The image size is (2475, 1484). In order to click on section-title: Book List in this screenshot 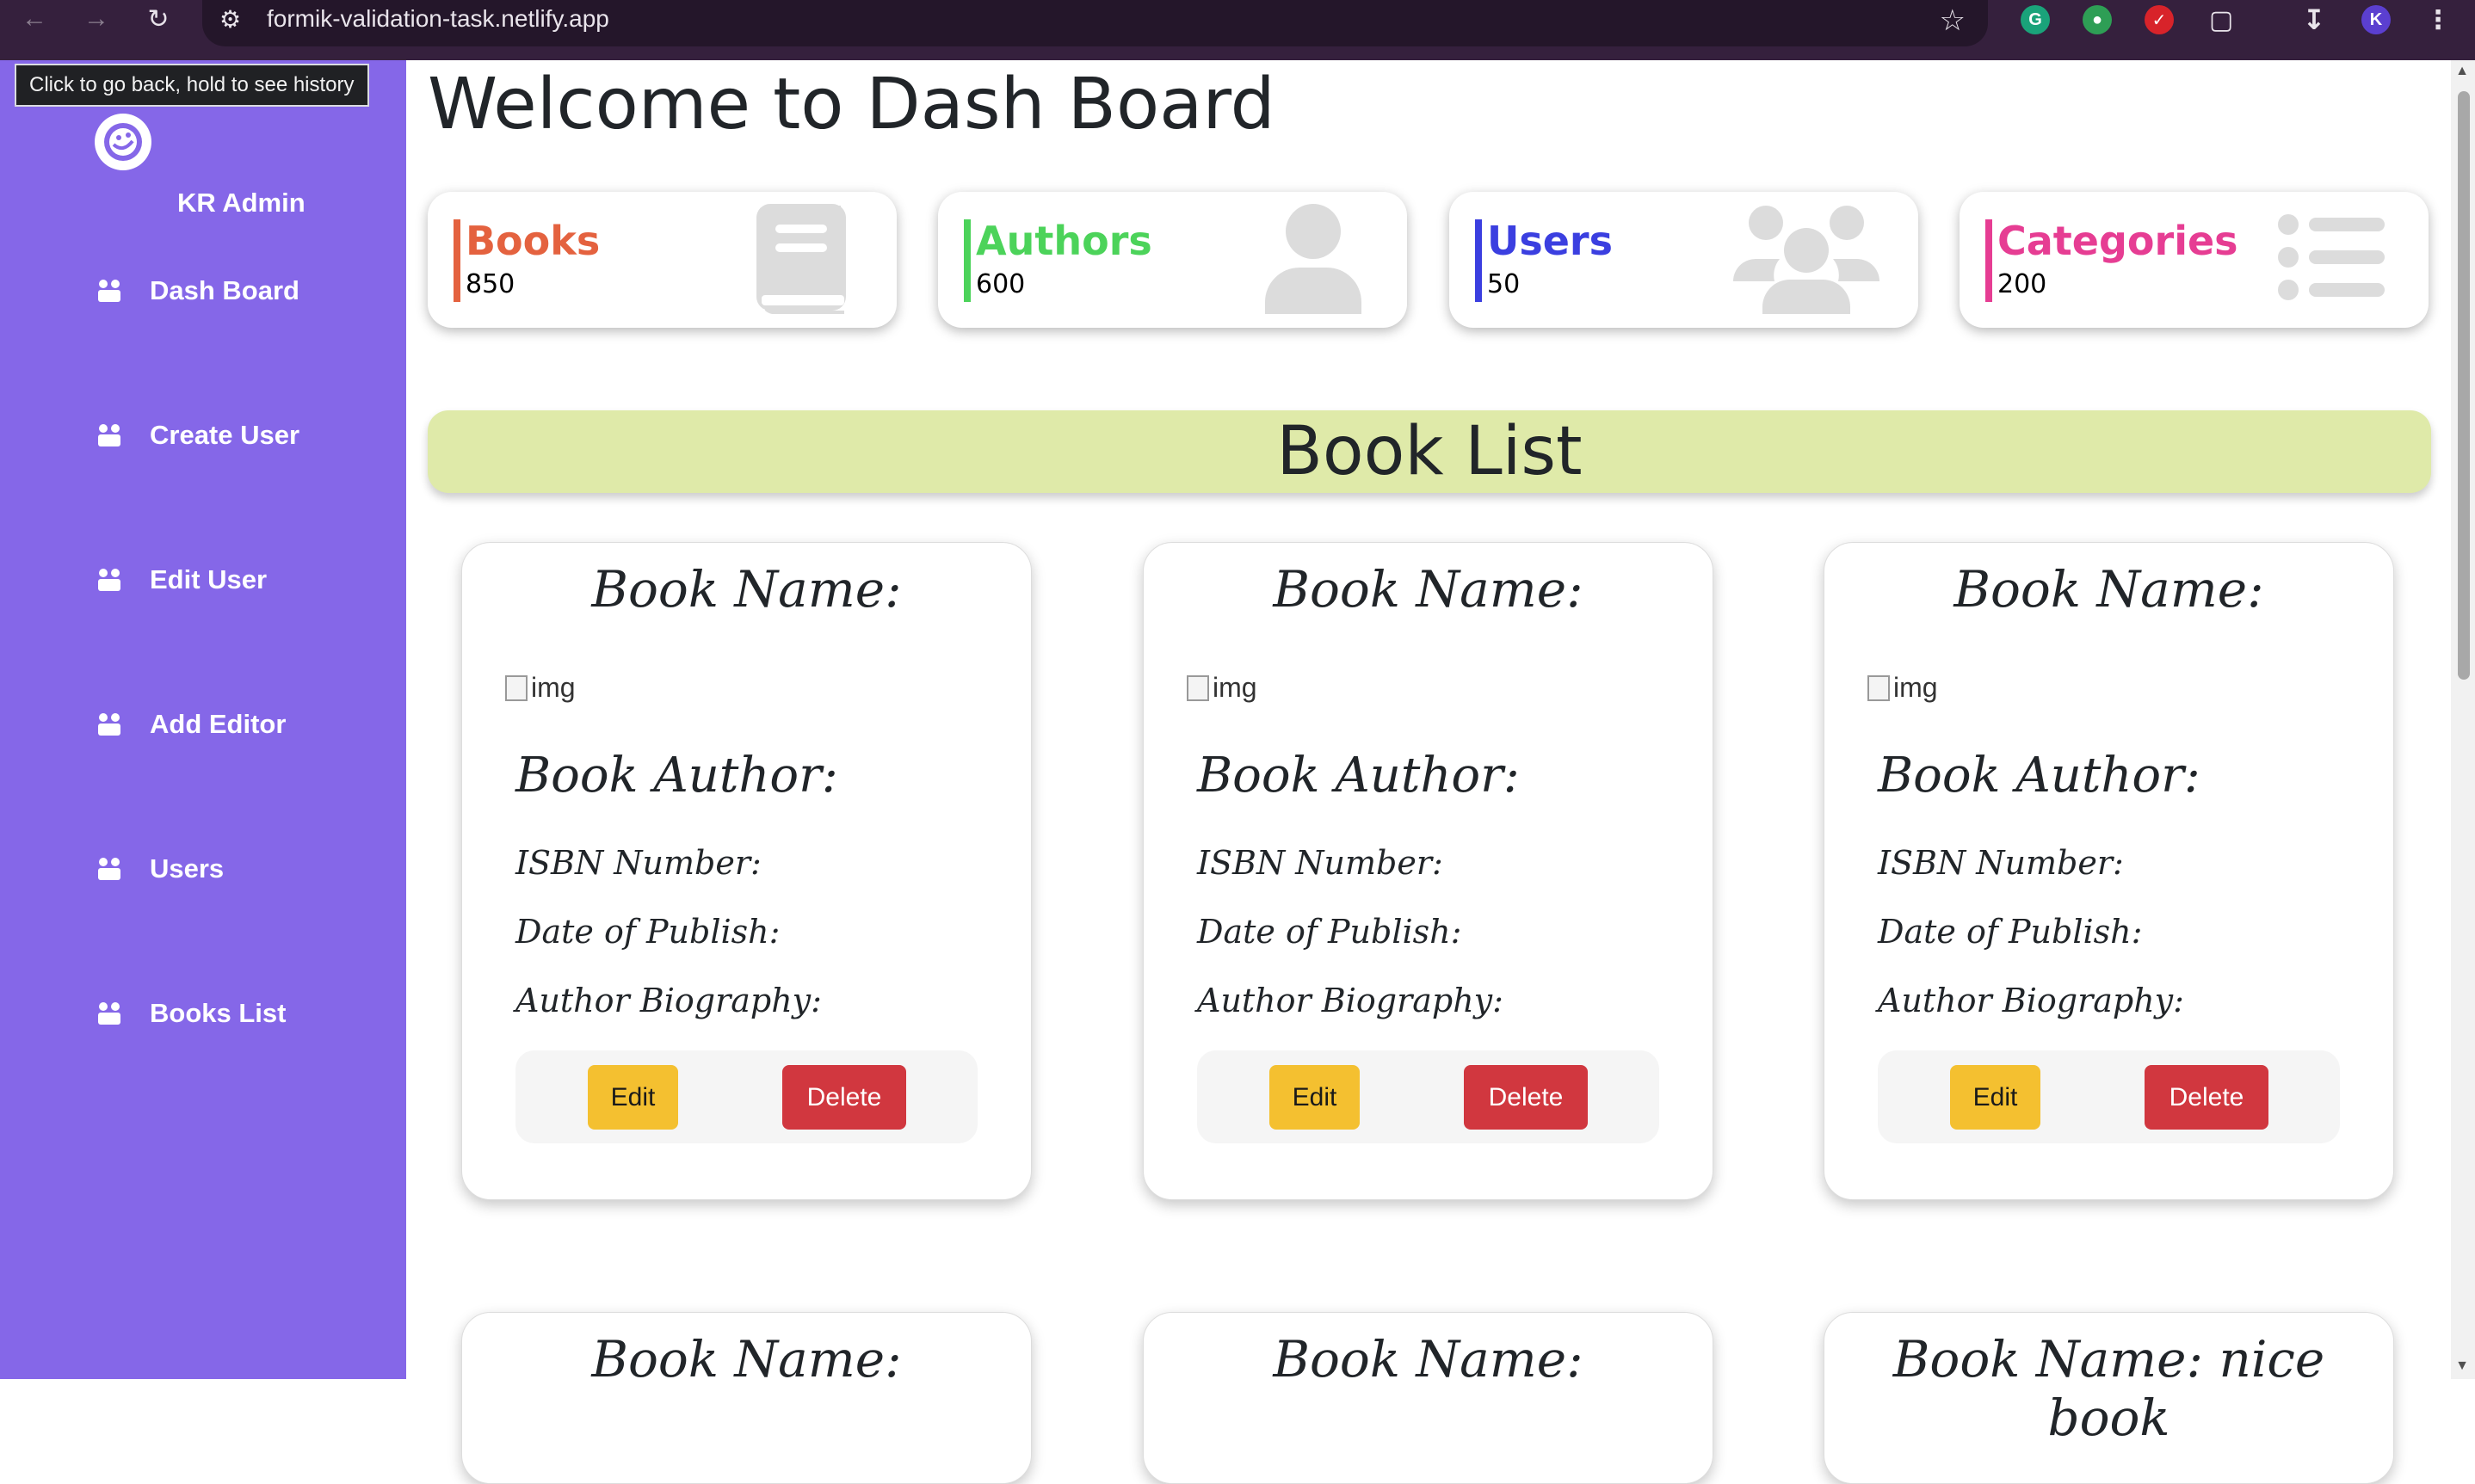, I will do `click(1429, 452)`.